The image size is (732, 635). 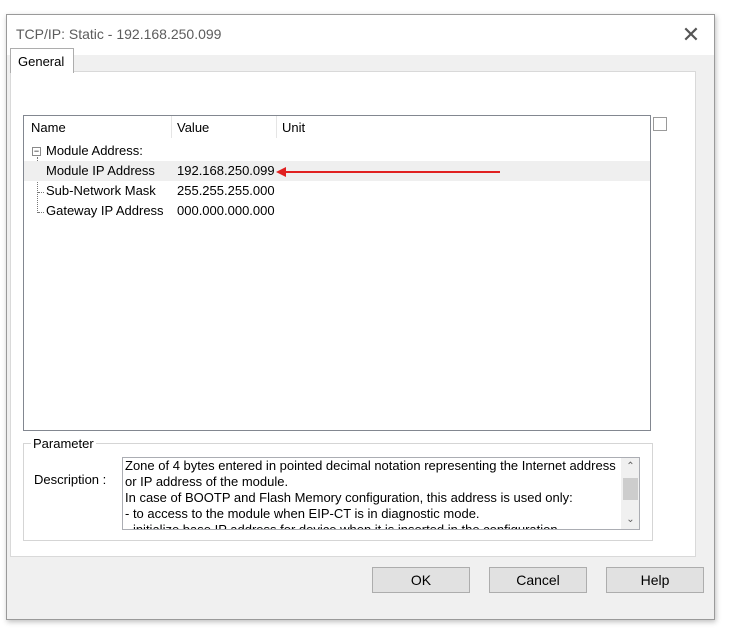 What do you see at coordinates (337, 191) in the screenshot?
I see `table-row: Sub-Network Mask 255.255.255.000` at bounding box center [337, 191].